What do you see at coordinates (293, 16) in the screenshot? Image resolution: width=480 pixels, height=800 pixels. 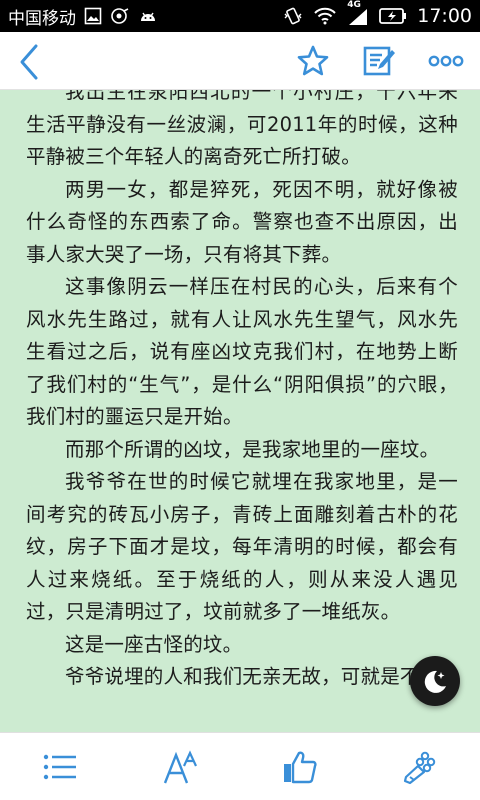 I see `vibrate-icon` at bounding box center [293, 16].